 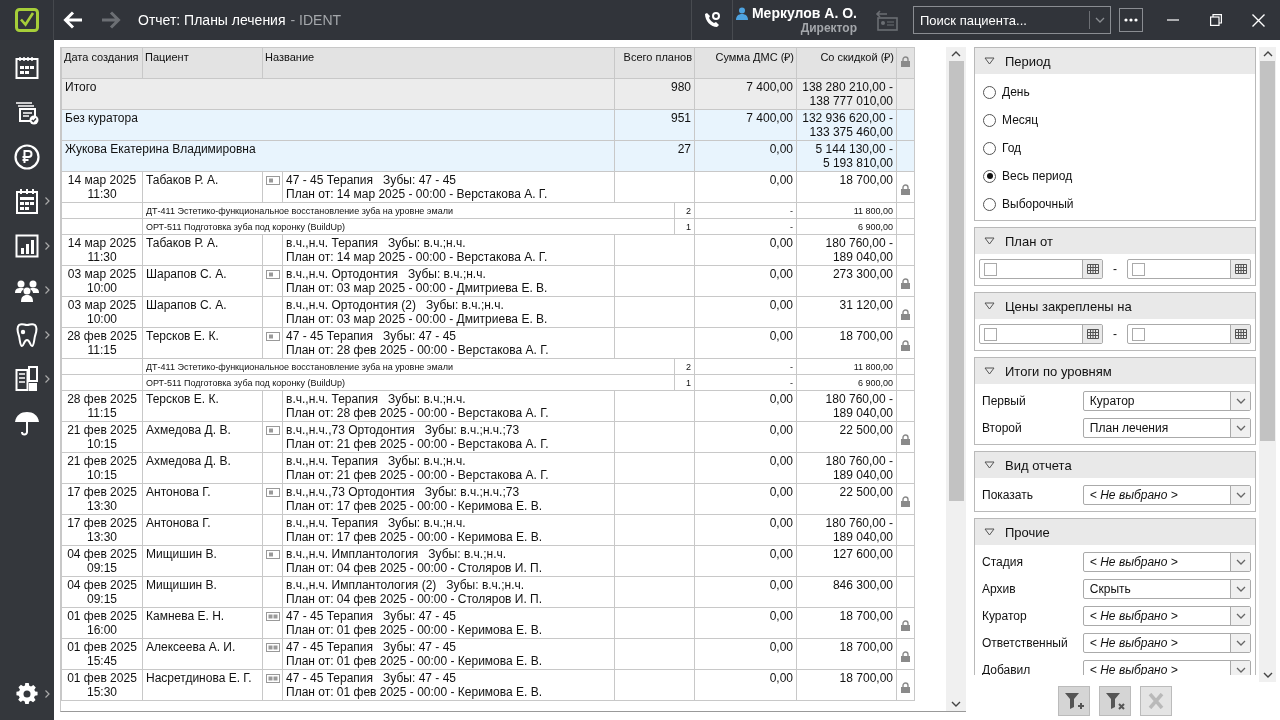 I want to click on patient-cell: Терсков Е. К., so click(x=202, y=343).